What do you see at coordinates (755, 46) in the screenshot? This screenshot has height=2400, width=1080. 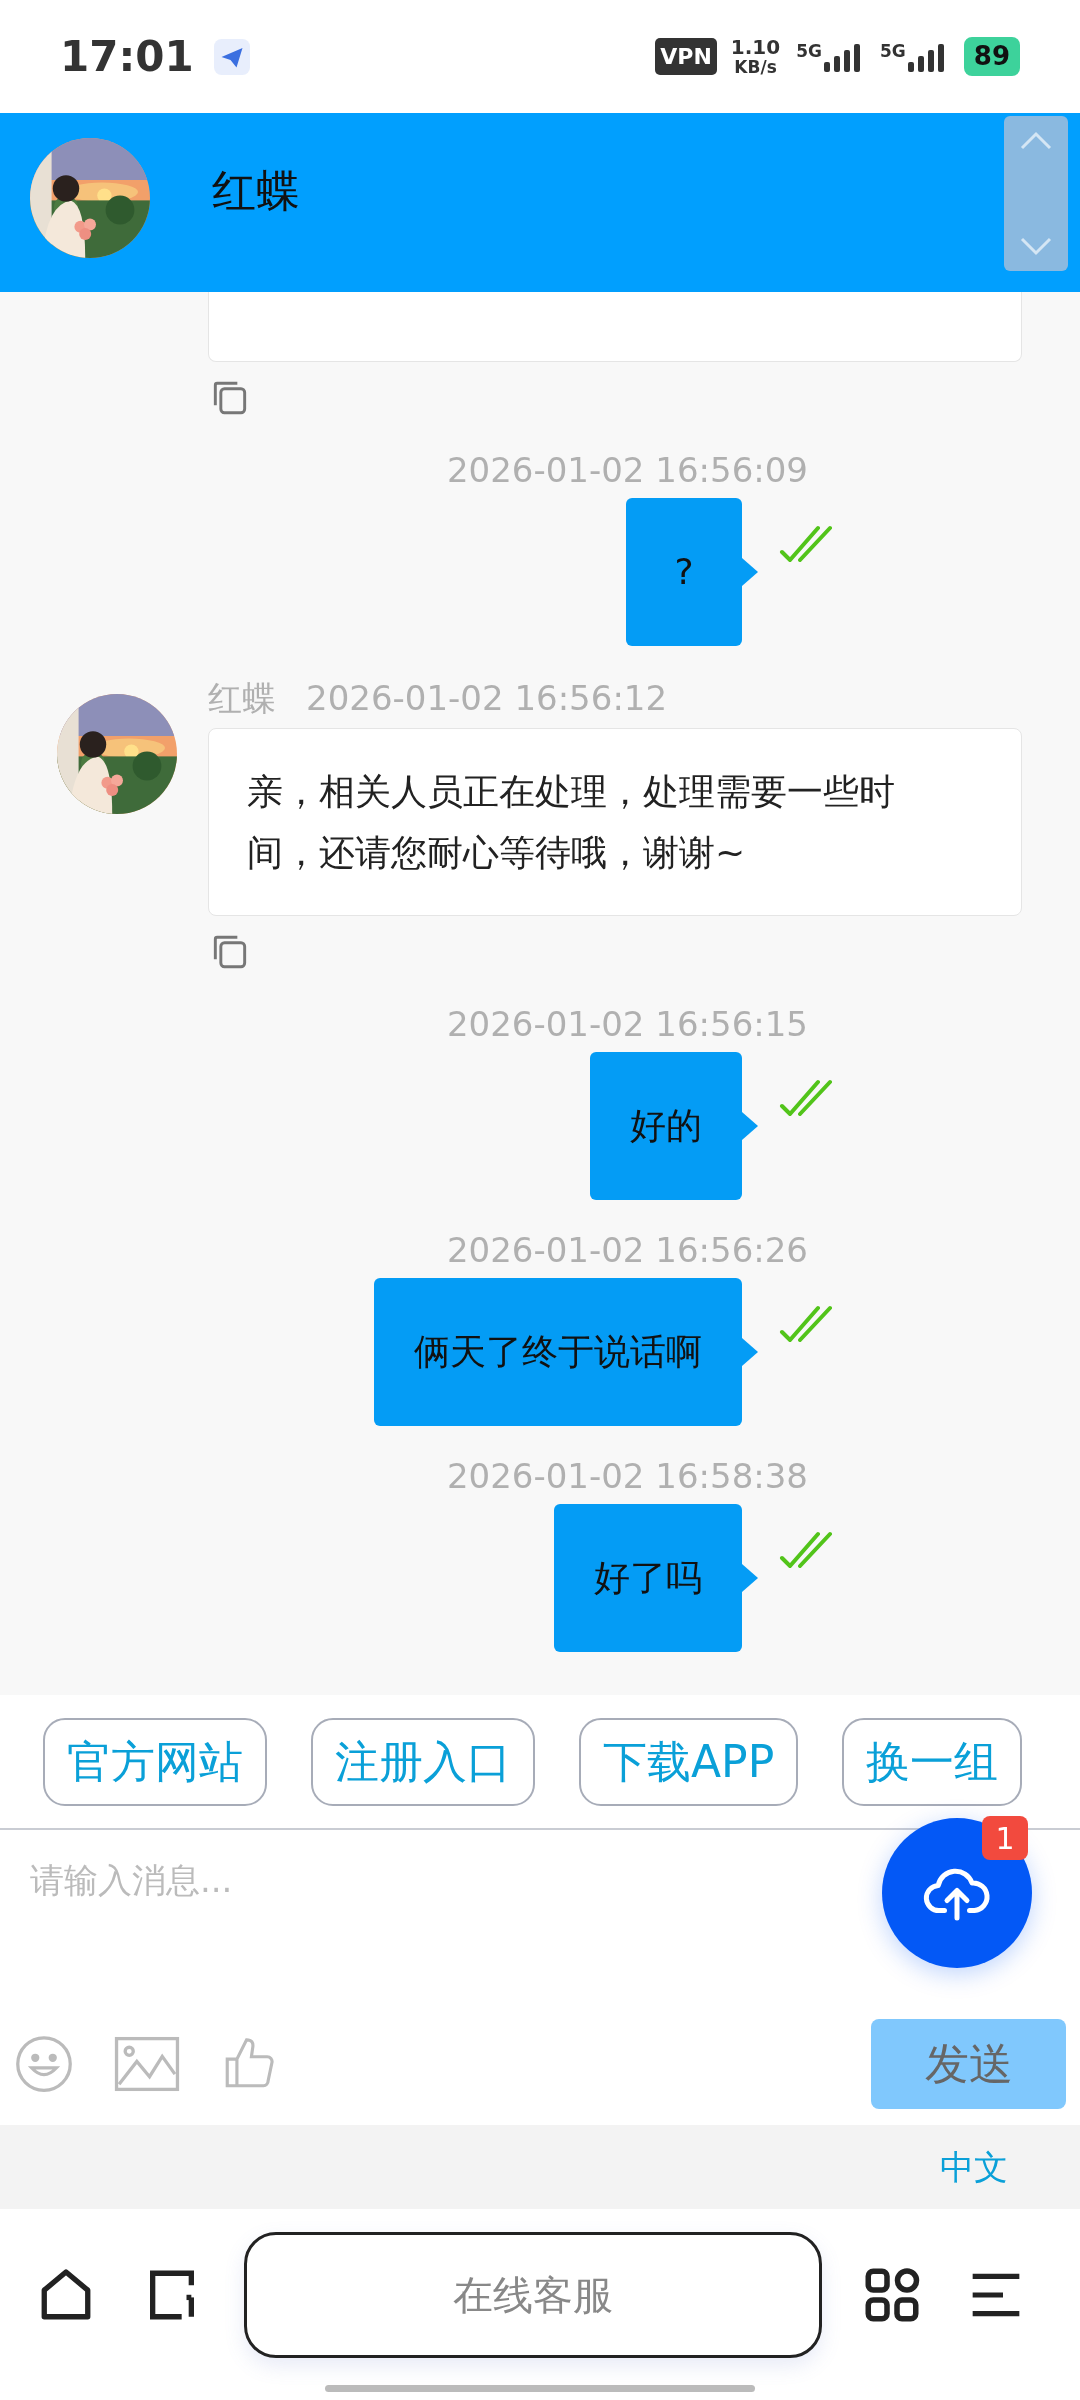 I see `speed-value: 1.10` at bounding box center [755, 46].